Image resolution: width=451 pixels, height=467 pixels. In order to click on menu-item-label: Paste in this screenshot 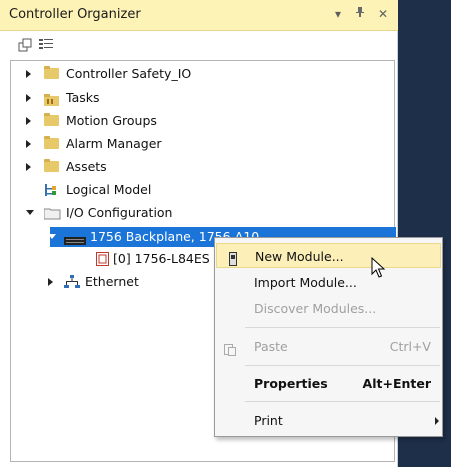, I will do `click(271, 346)`.